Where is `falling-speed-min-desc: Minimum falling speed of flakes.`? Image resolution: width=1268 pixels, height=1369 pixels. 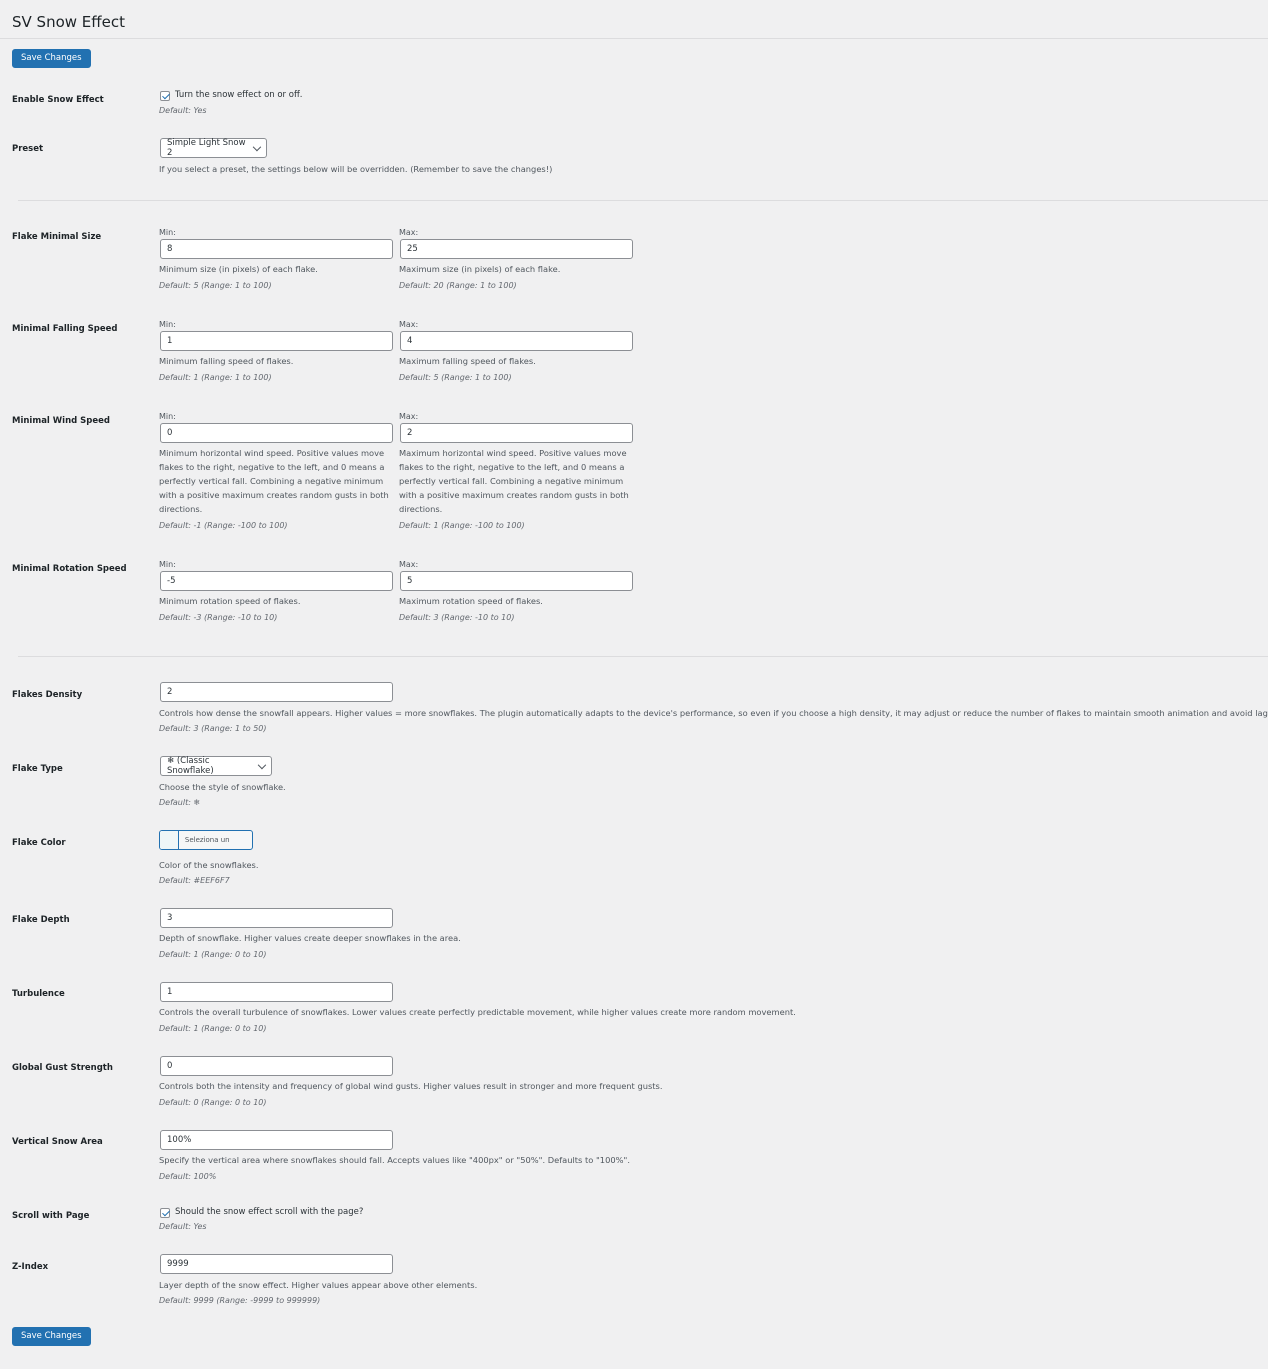
falling-speed-min-desc: Minimum falling speed of flakes. is located at coordinates (226, 361).